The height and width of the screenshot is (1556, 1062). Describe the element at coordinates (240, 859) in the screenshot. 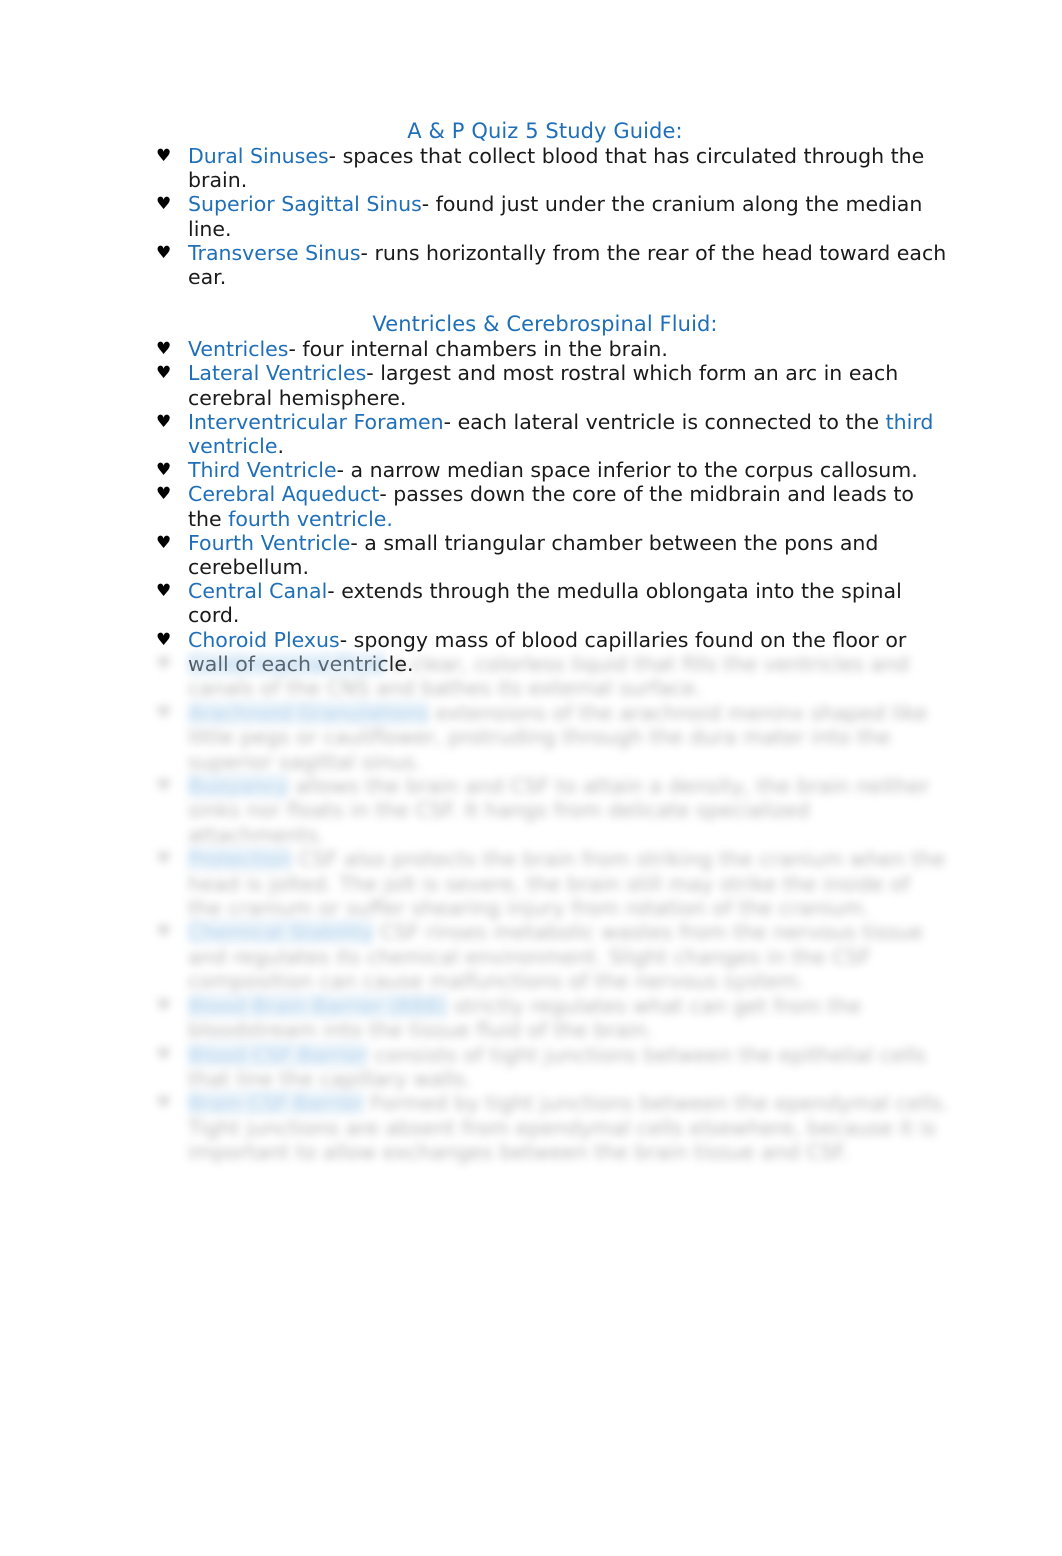

I see `term-label: Protection` at that location.